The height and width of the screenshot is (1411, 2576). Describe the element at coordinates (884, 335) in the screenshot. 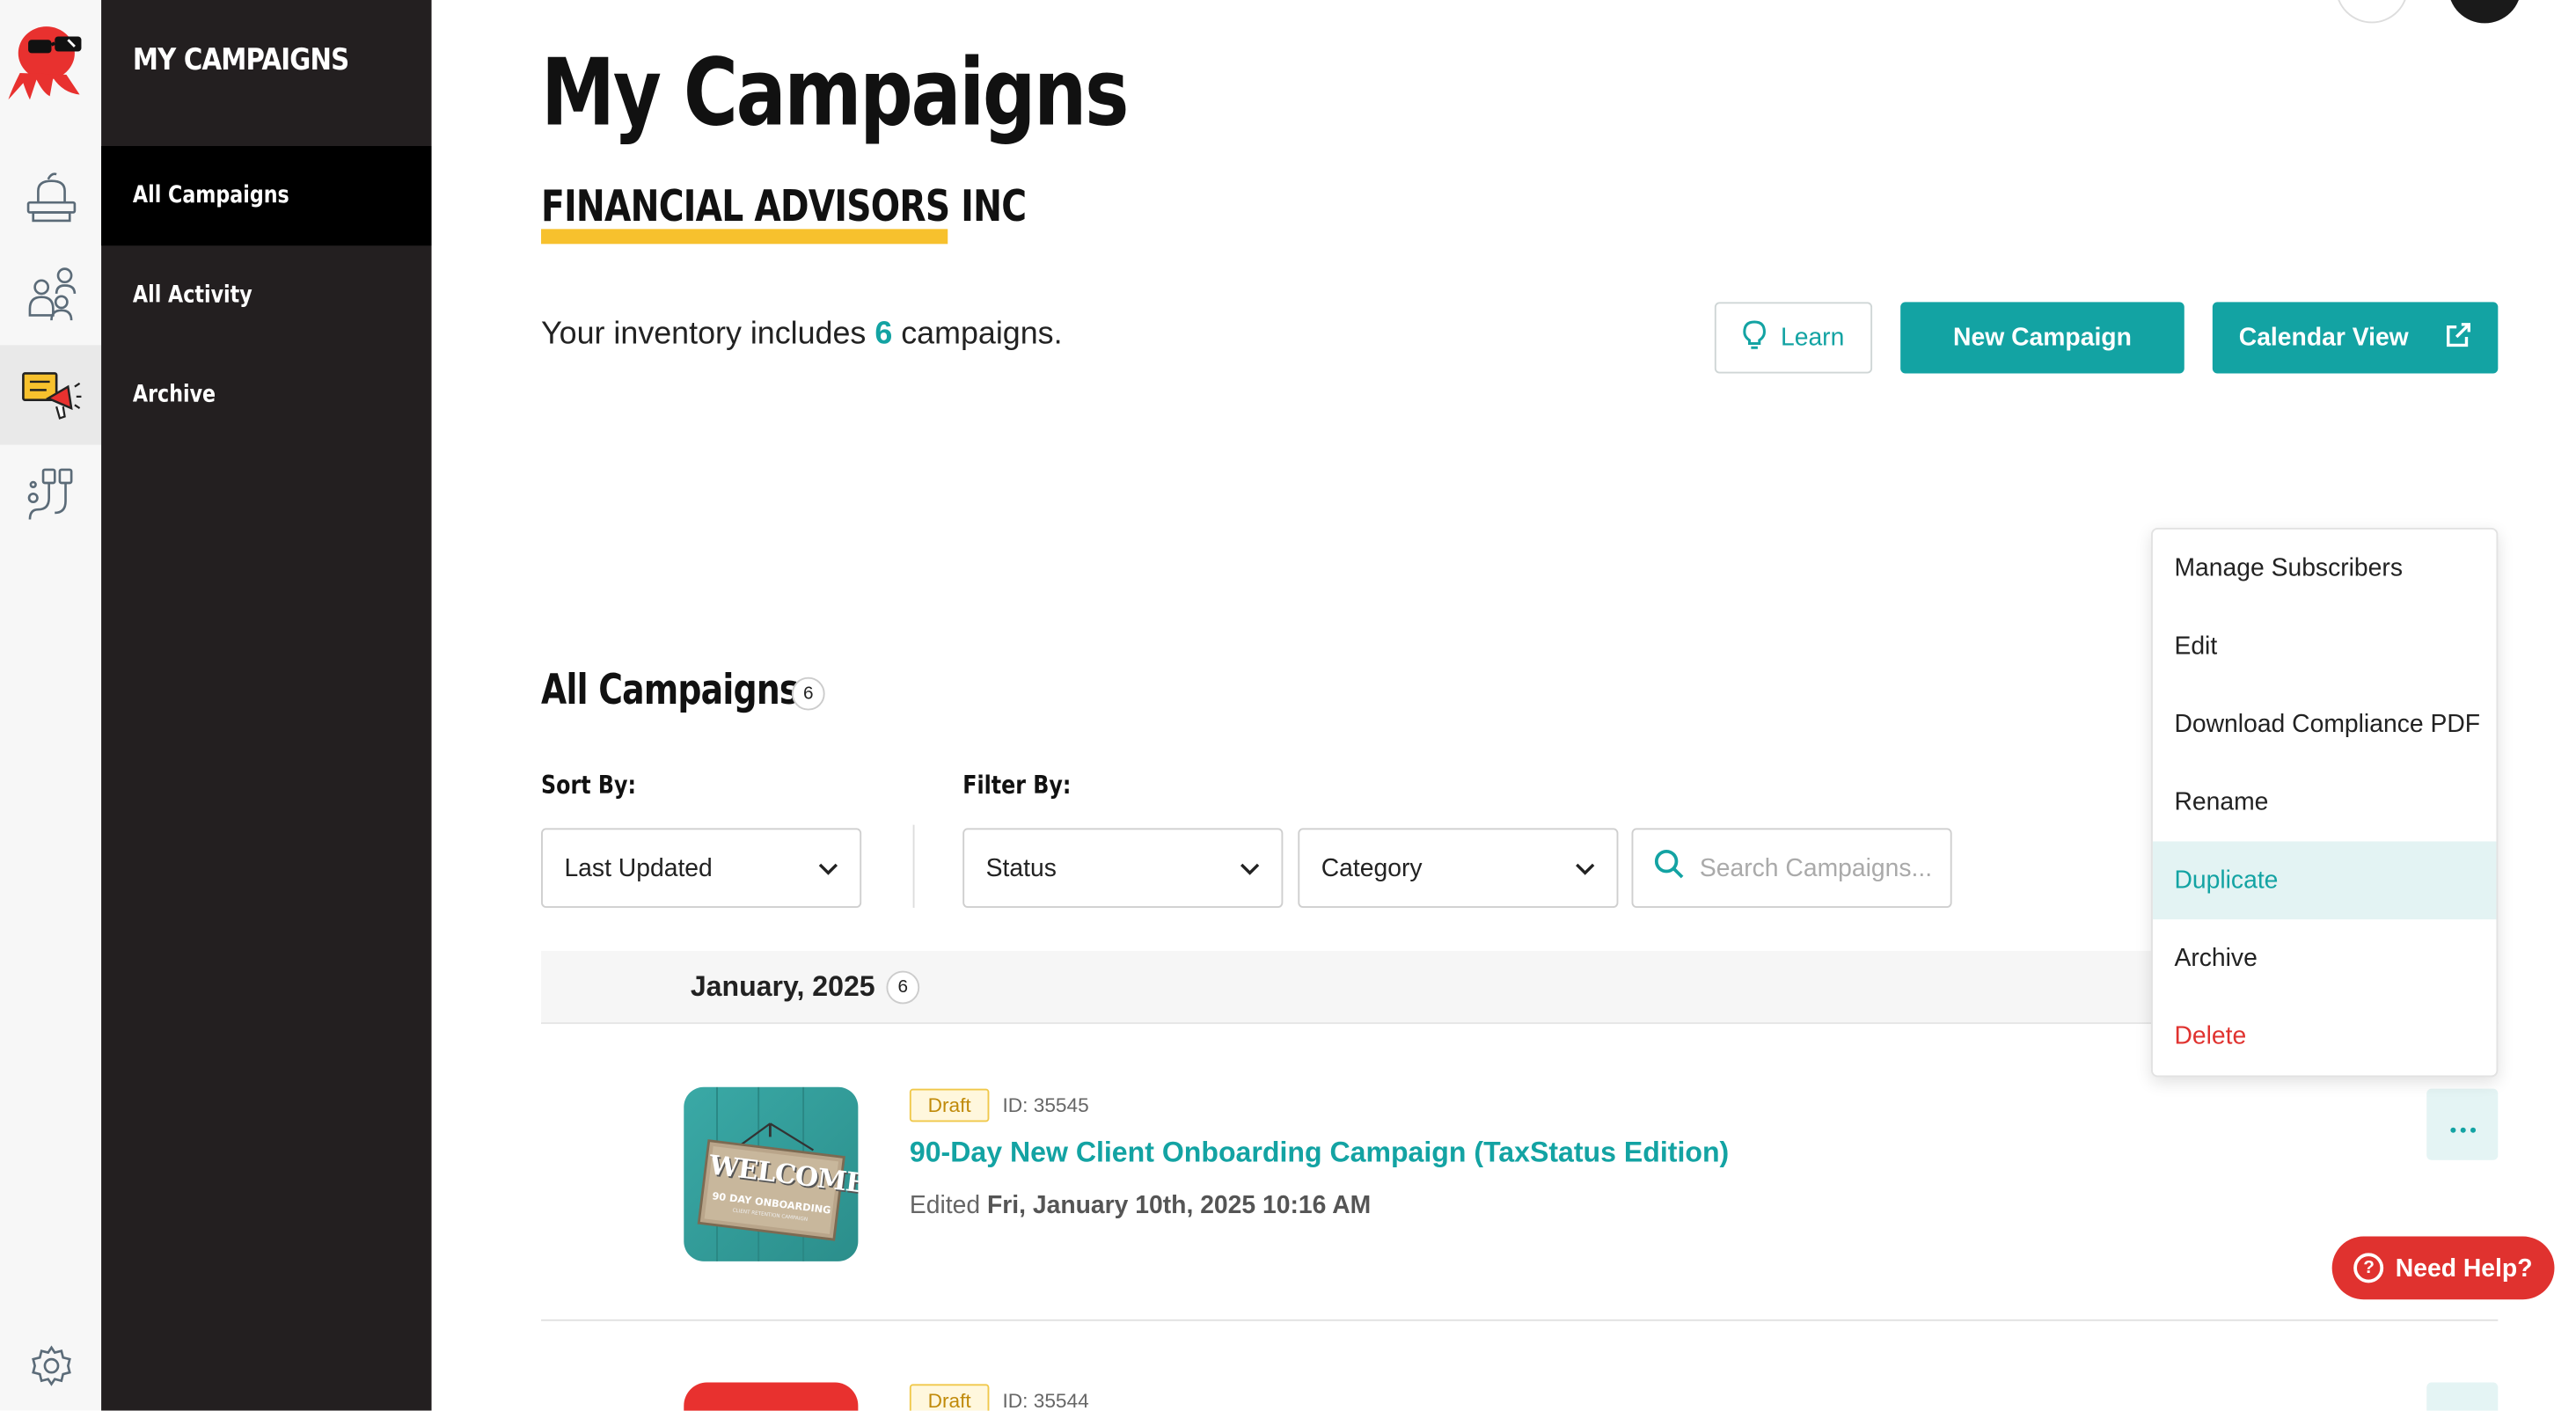

I see `inventory-count: 6` at that location.